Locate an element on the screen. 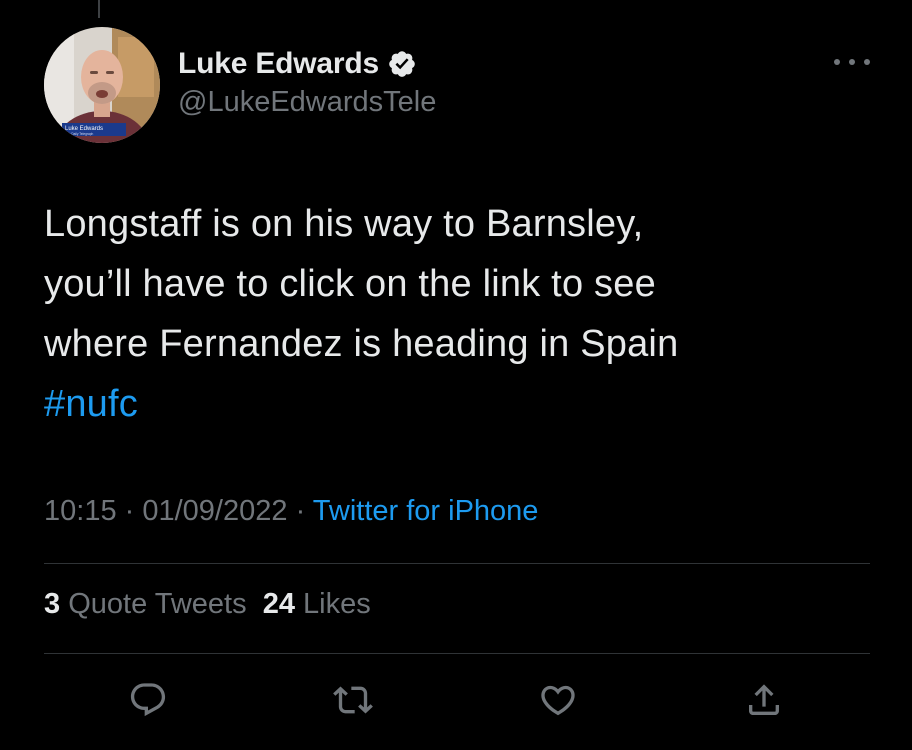 Image resolution: width=912 pixels, height=750 pixels. tweet-line: where Fernandez is heading in Spain is located at coordinates (361, 344).